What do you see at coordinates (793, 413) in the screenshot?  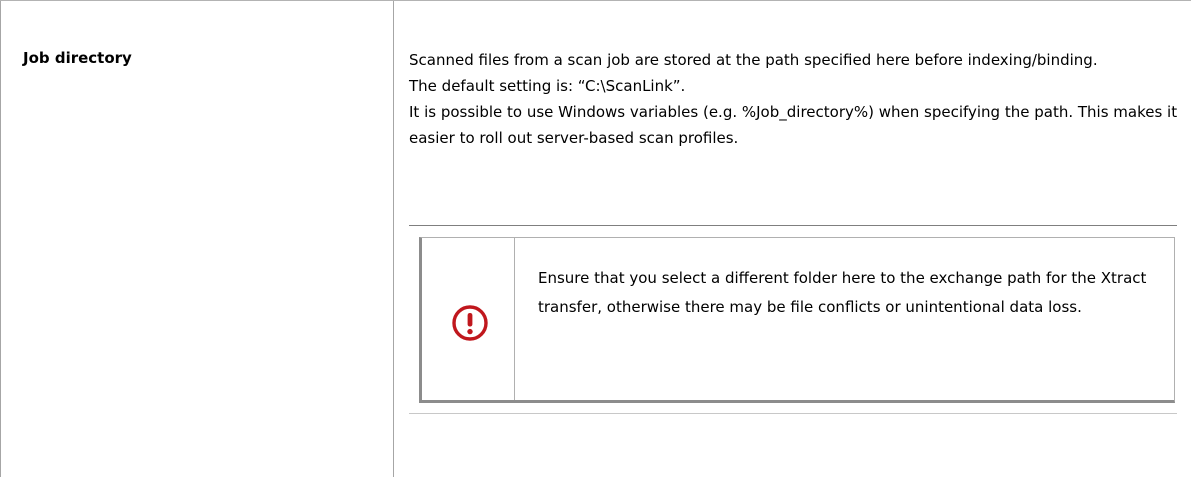 I see `divider-bottom` at bounding box center [793, 413].